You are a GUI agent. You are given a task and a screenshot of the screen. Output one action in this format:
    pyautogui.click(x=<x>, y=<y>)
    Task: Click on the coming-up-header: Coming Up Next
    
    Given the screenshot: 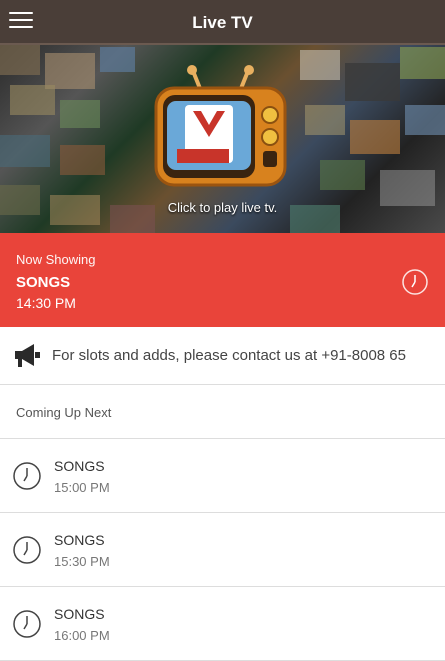 What is the action you would take?
    pyautogui.click(x=222, y=412)
    